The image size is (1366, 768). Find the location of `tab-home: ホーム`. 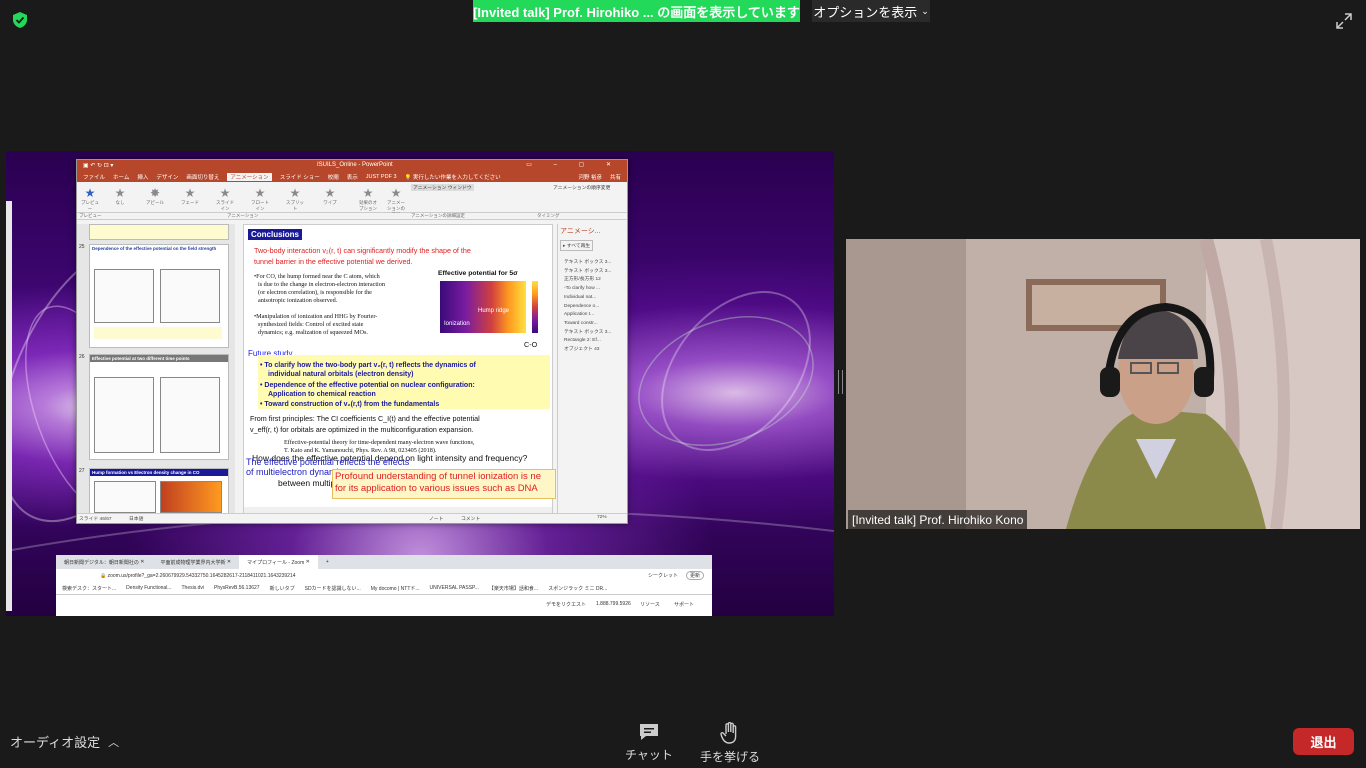

tab-home: ホーム is located at coordinates (121, 177).